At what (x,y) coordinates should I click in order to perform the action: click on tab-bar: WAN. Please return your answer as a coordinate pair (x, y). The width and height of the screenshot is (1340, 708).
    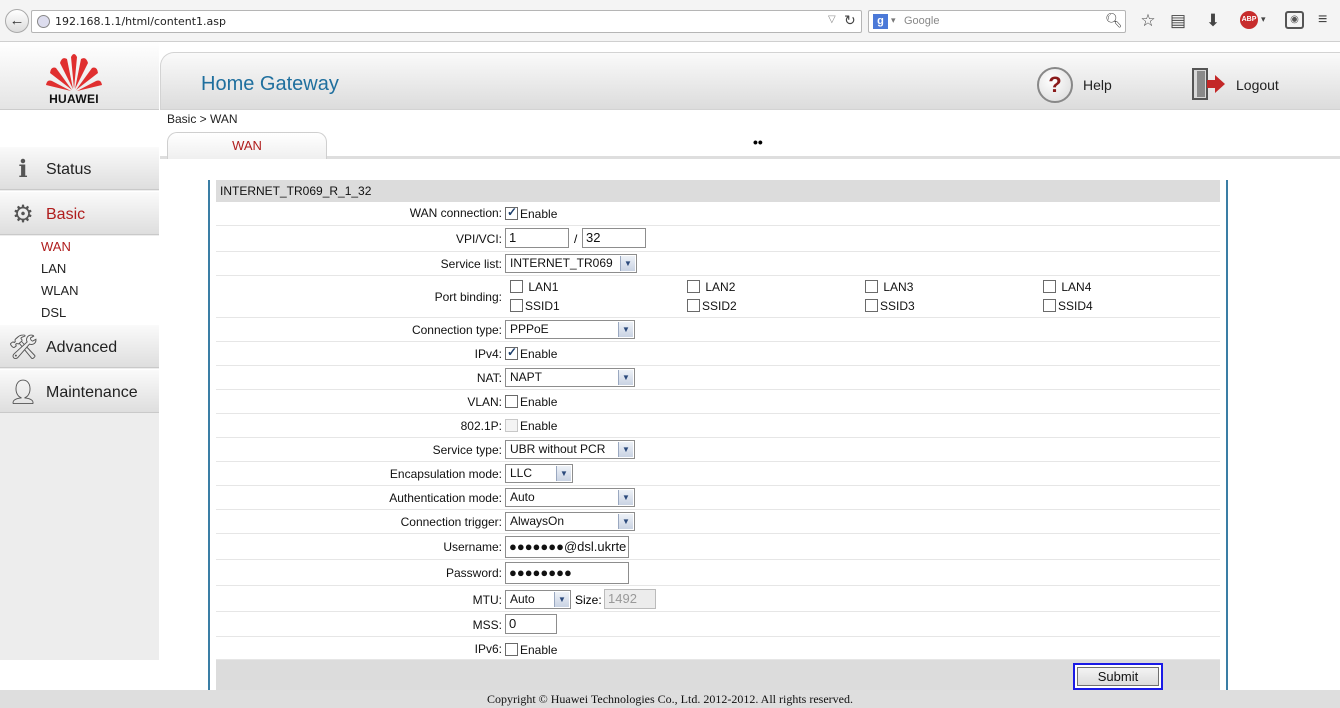
    Looking at the image, I should click on (750, 144).